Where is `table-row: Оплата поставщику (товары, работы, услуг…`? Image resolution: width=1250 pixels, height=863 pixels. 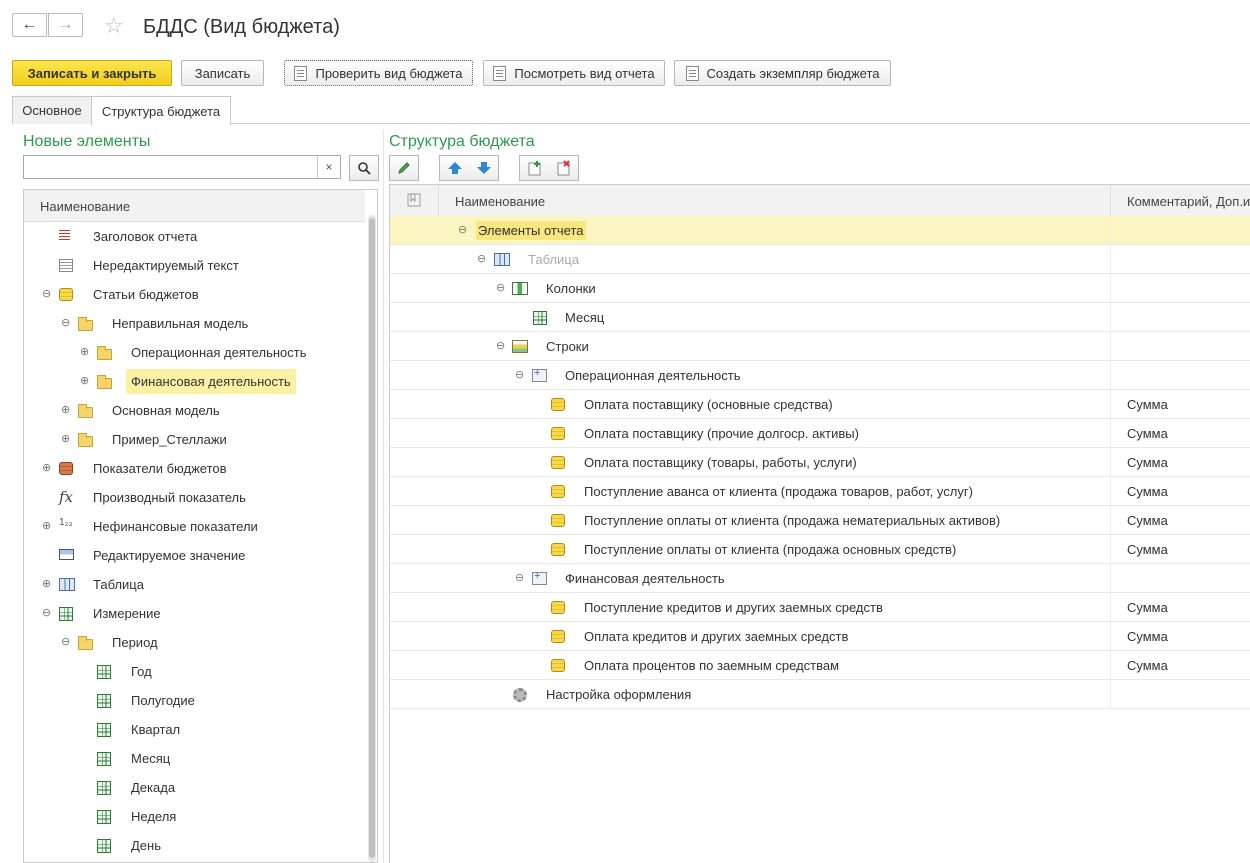 table-row: Оплата поставщику (товары, работы, услуг… is located at coordinates (820, 462).